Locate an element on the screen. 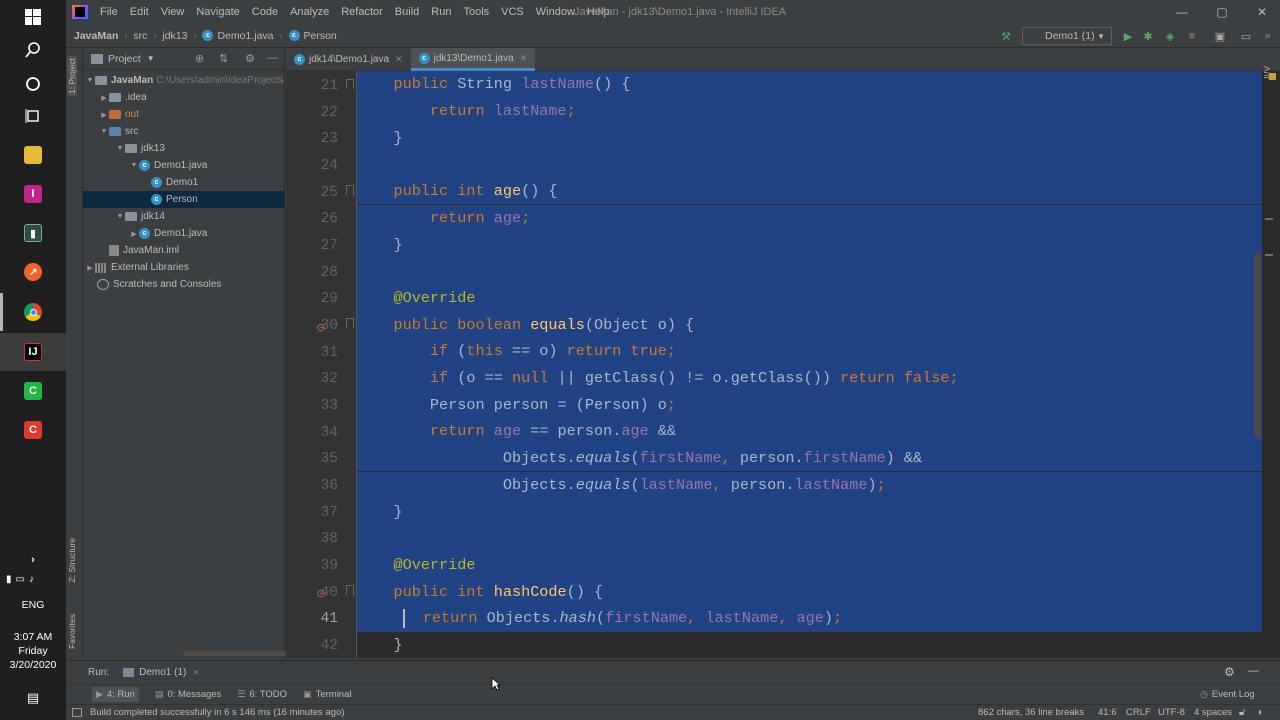 The width and height of the screenshot is (1280, 720). chrome-icon is located at coordinates (33, 312).